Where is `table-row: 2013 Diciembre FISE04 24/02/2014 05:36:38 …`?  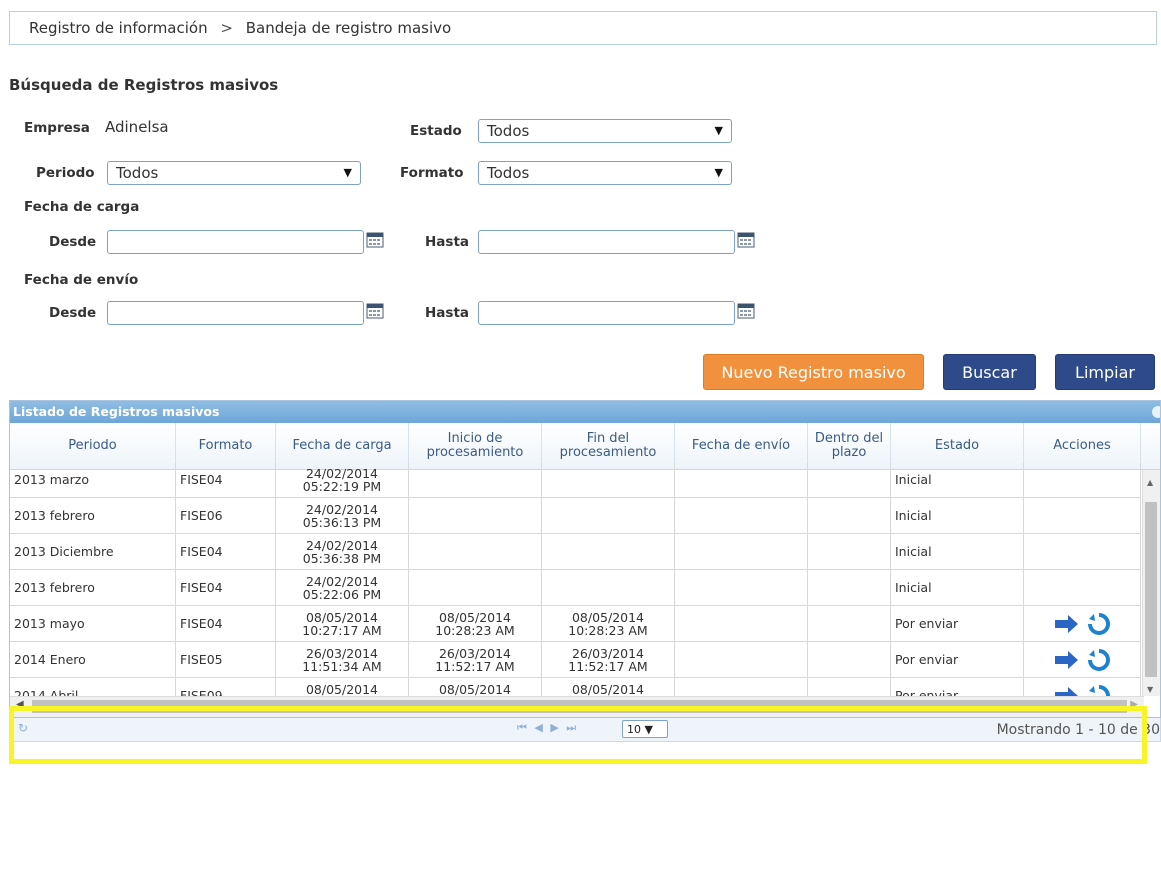
table-row: 2013 Diciembre FISE04 24/02/2014 05:36:38 … is located at coordinates (575, 552).